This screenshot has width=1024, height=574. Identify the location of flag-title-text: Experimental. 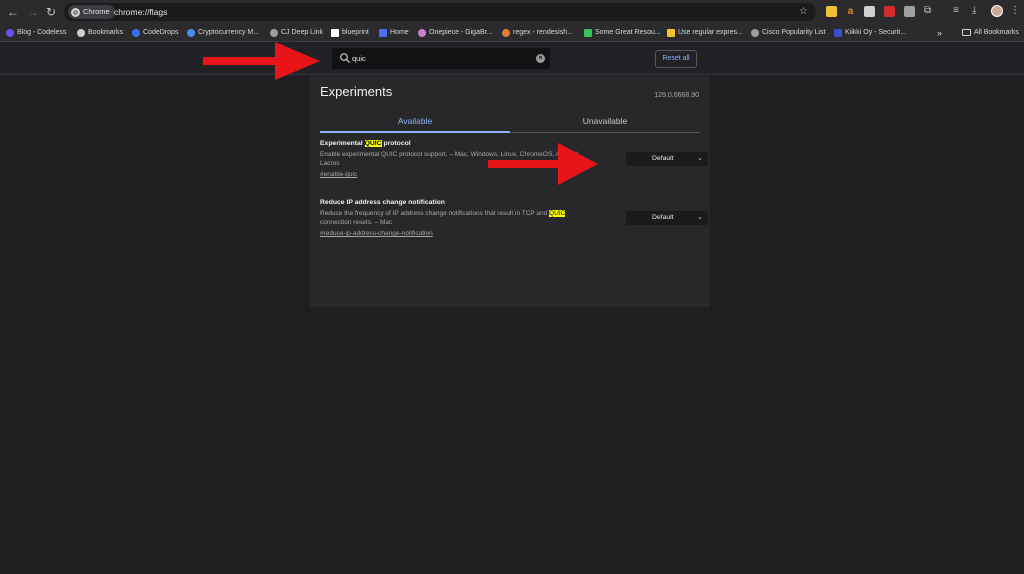
(342, 143).